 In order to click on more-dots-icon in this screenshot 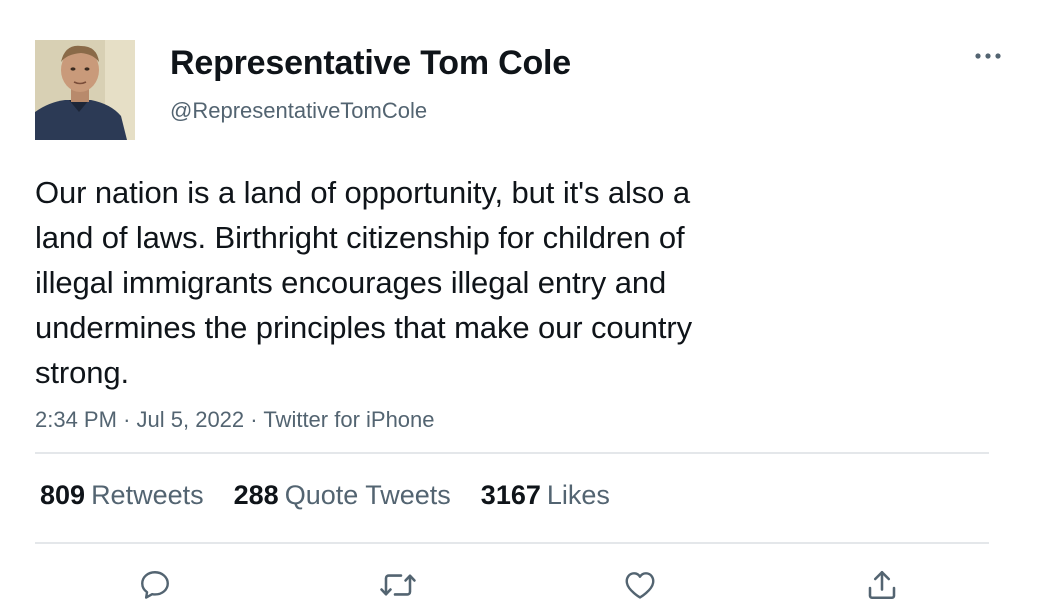, I will do `click(988, 56)`.